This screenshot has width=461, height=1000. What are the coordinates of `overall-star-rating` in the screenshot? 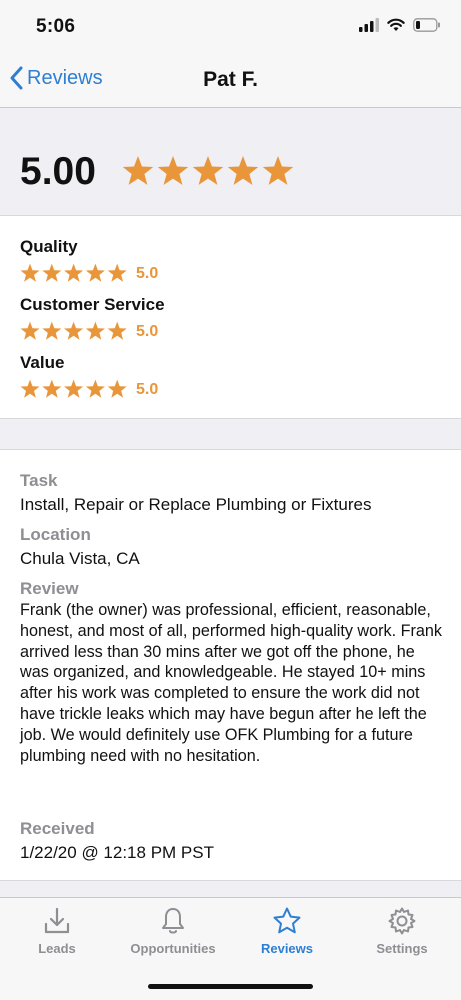 It's located at (208, 170).